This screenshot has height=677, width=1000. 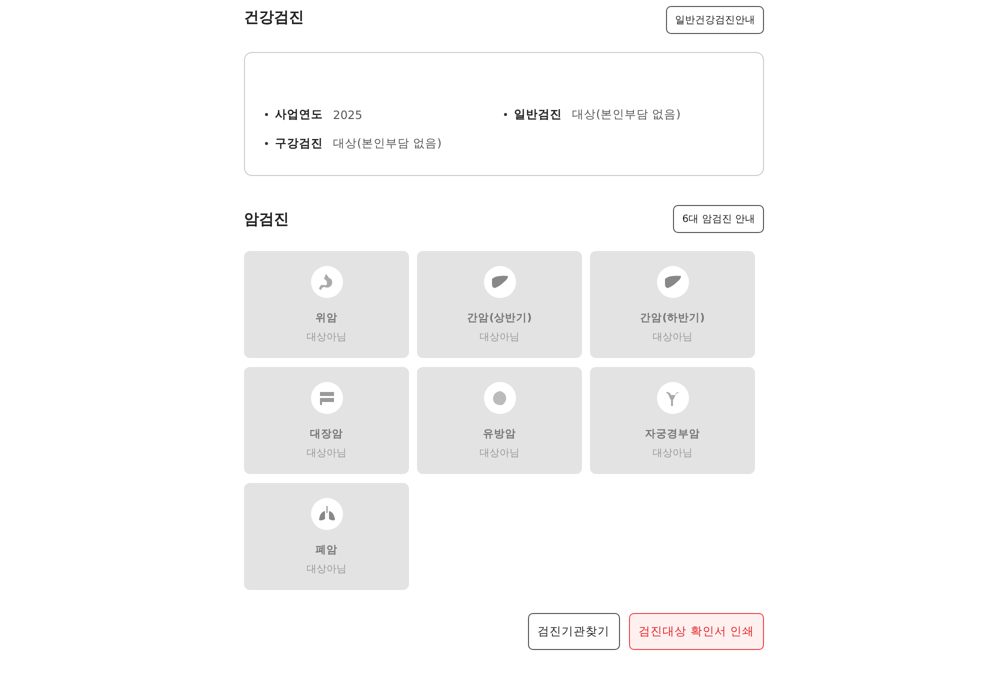 What do you see at coordinates (327, 318) in the screenshot?
I see `card-title: 위암` at bounding box center [327, 318].